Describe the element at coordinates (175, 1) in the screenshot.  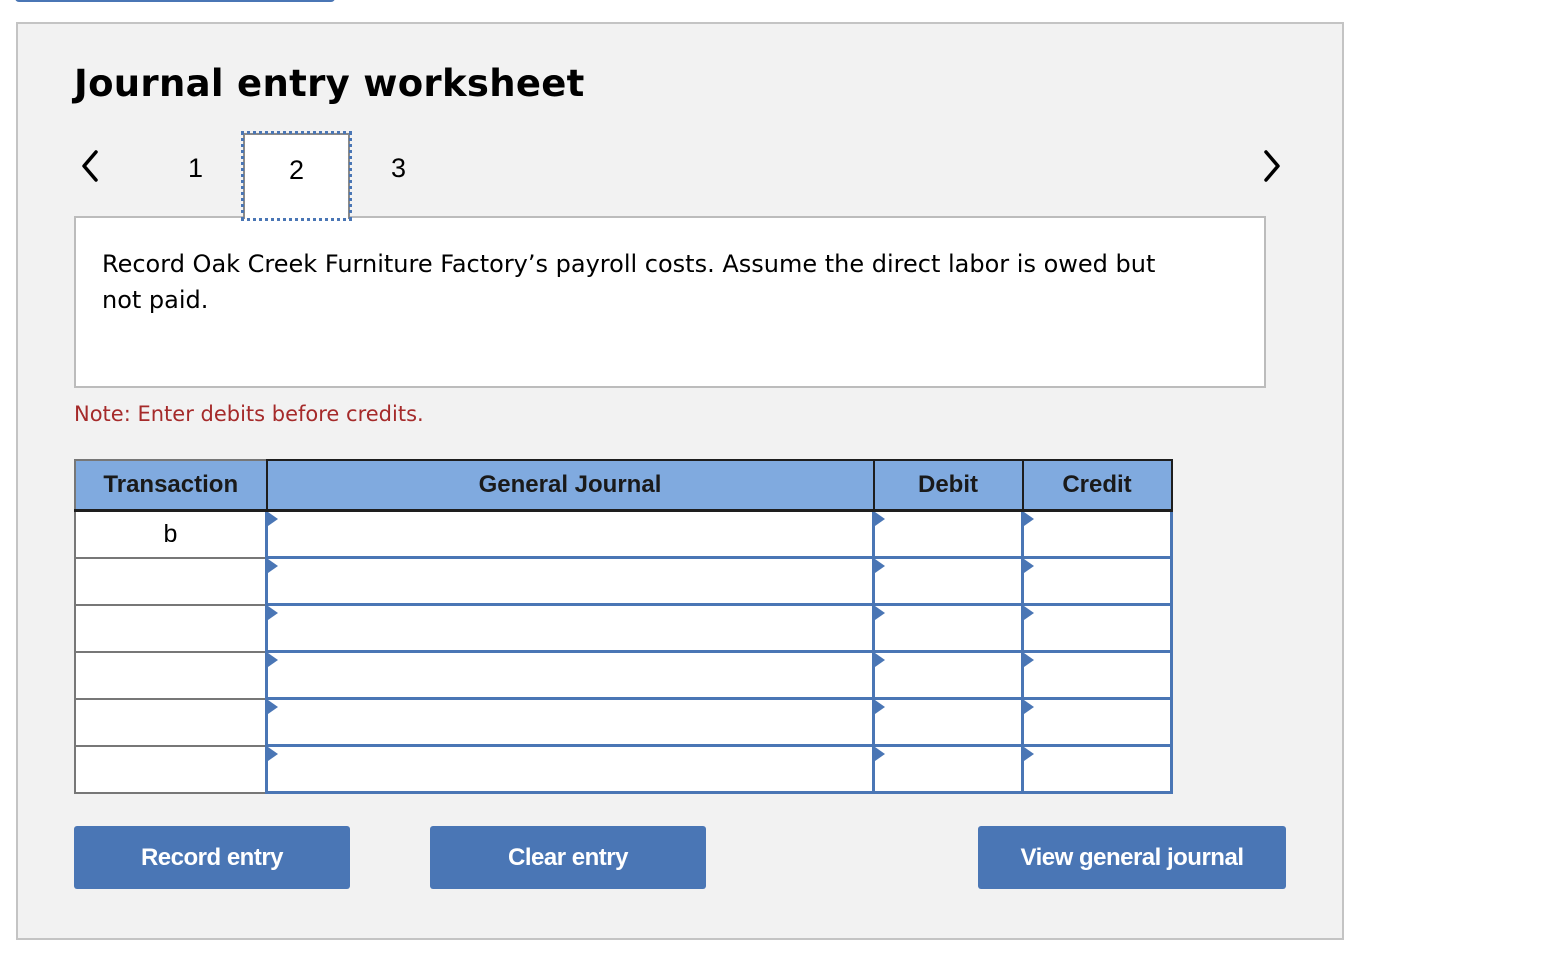
I see `top-accent-bar` at that location.